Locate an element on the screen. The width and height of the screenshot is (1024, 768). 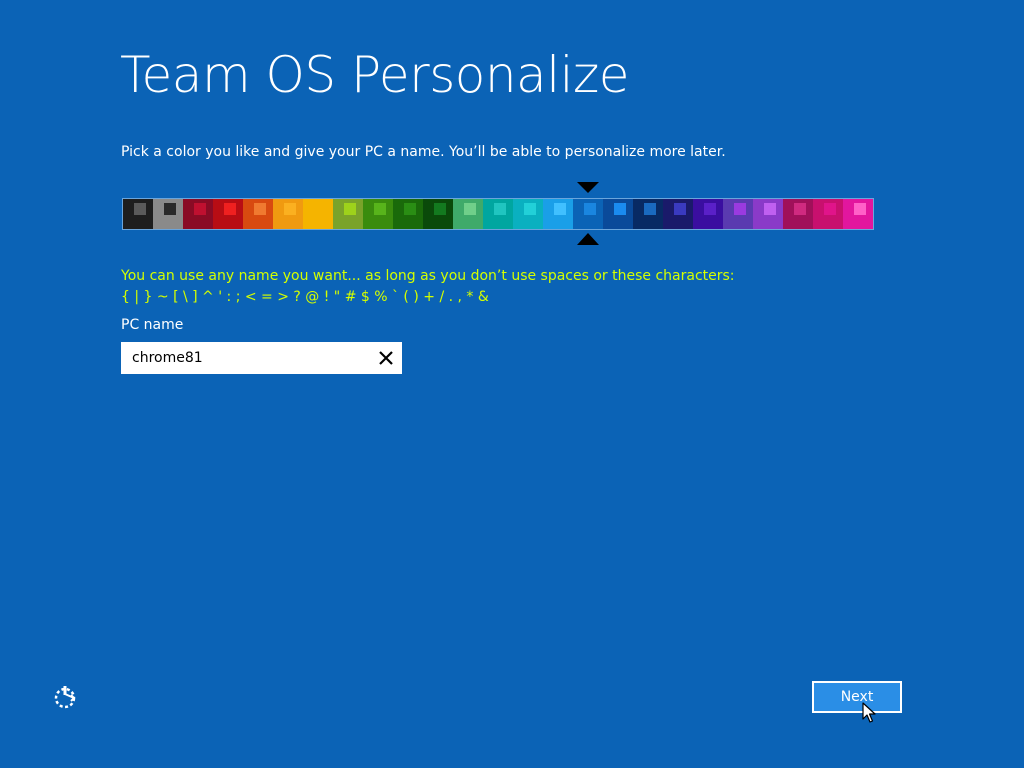
pc-name-field is located at coordinates (261, 358).